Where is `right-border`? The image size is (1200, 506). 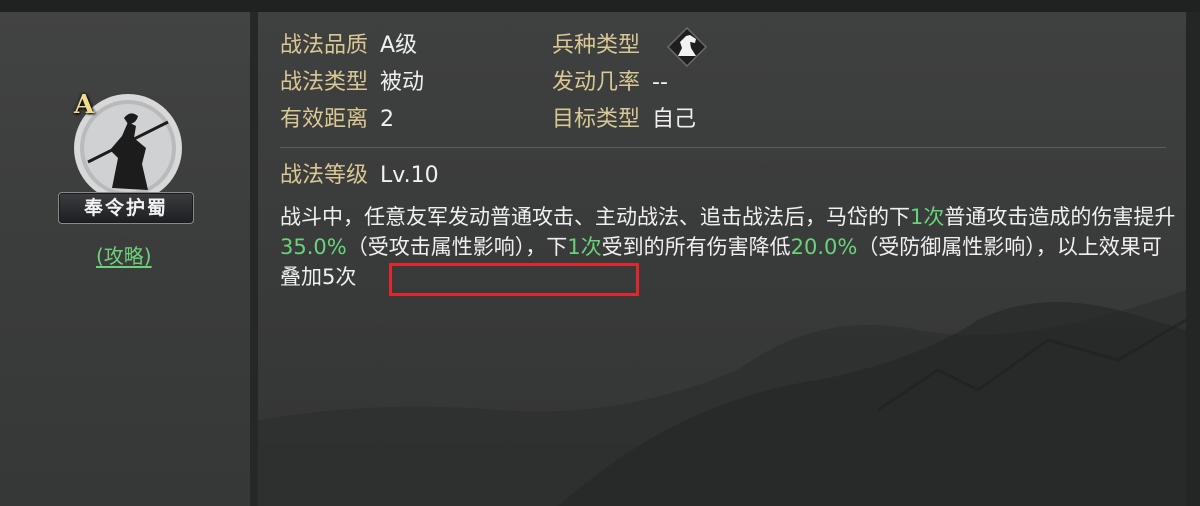 right-border is located at coordinates (1193, 259).